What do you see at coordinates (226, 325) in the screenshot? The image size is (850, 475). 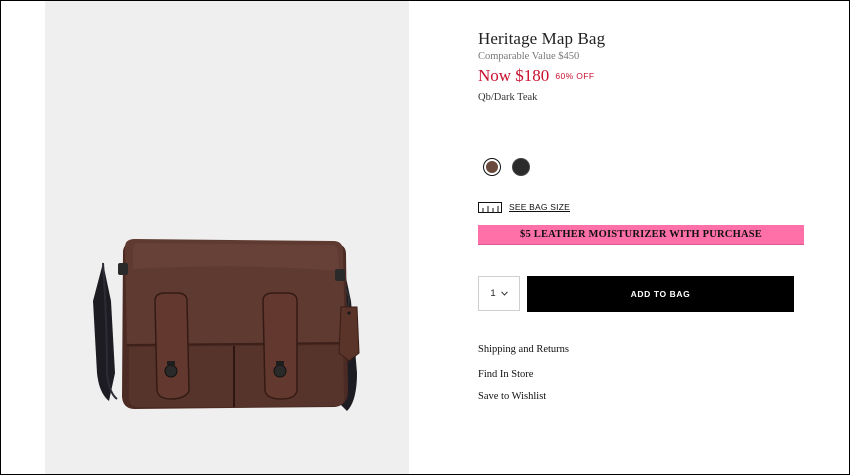 I see `product-image` at bounding box center [226, 325].